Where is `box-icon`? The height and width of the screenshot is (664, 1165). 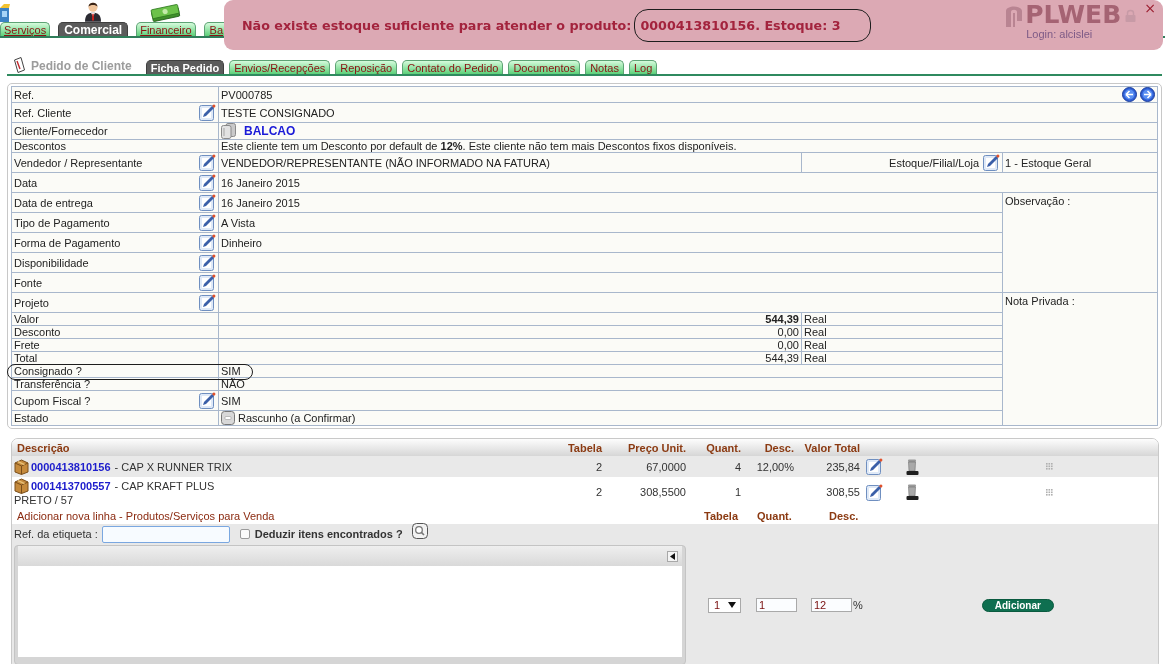 box-icon is located at coordinates (21, 486).